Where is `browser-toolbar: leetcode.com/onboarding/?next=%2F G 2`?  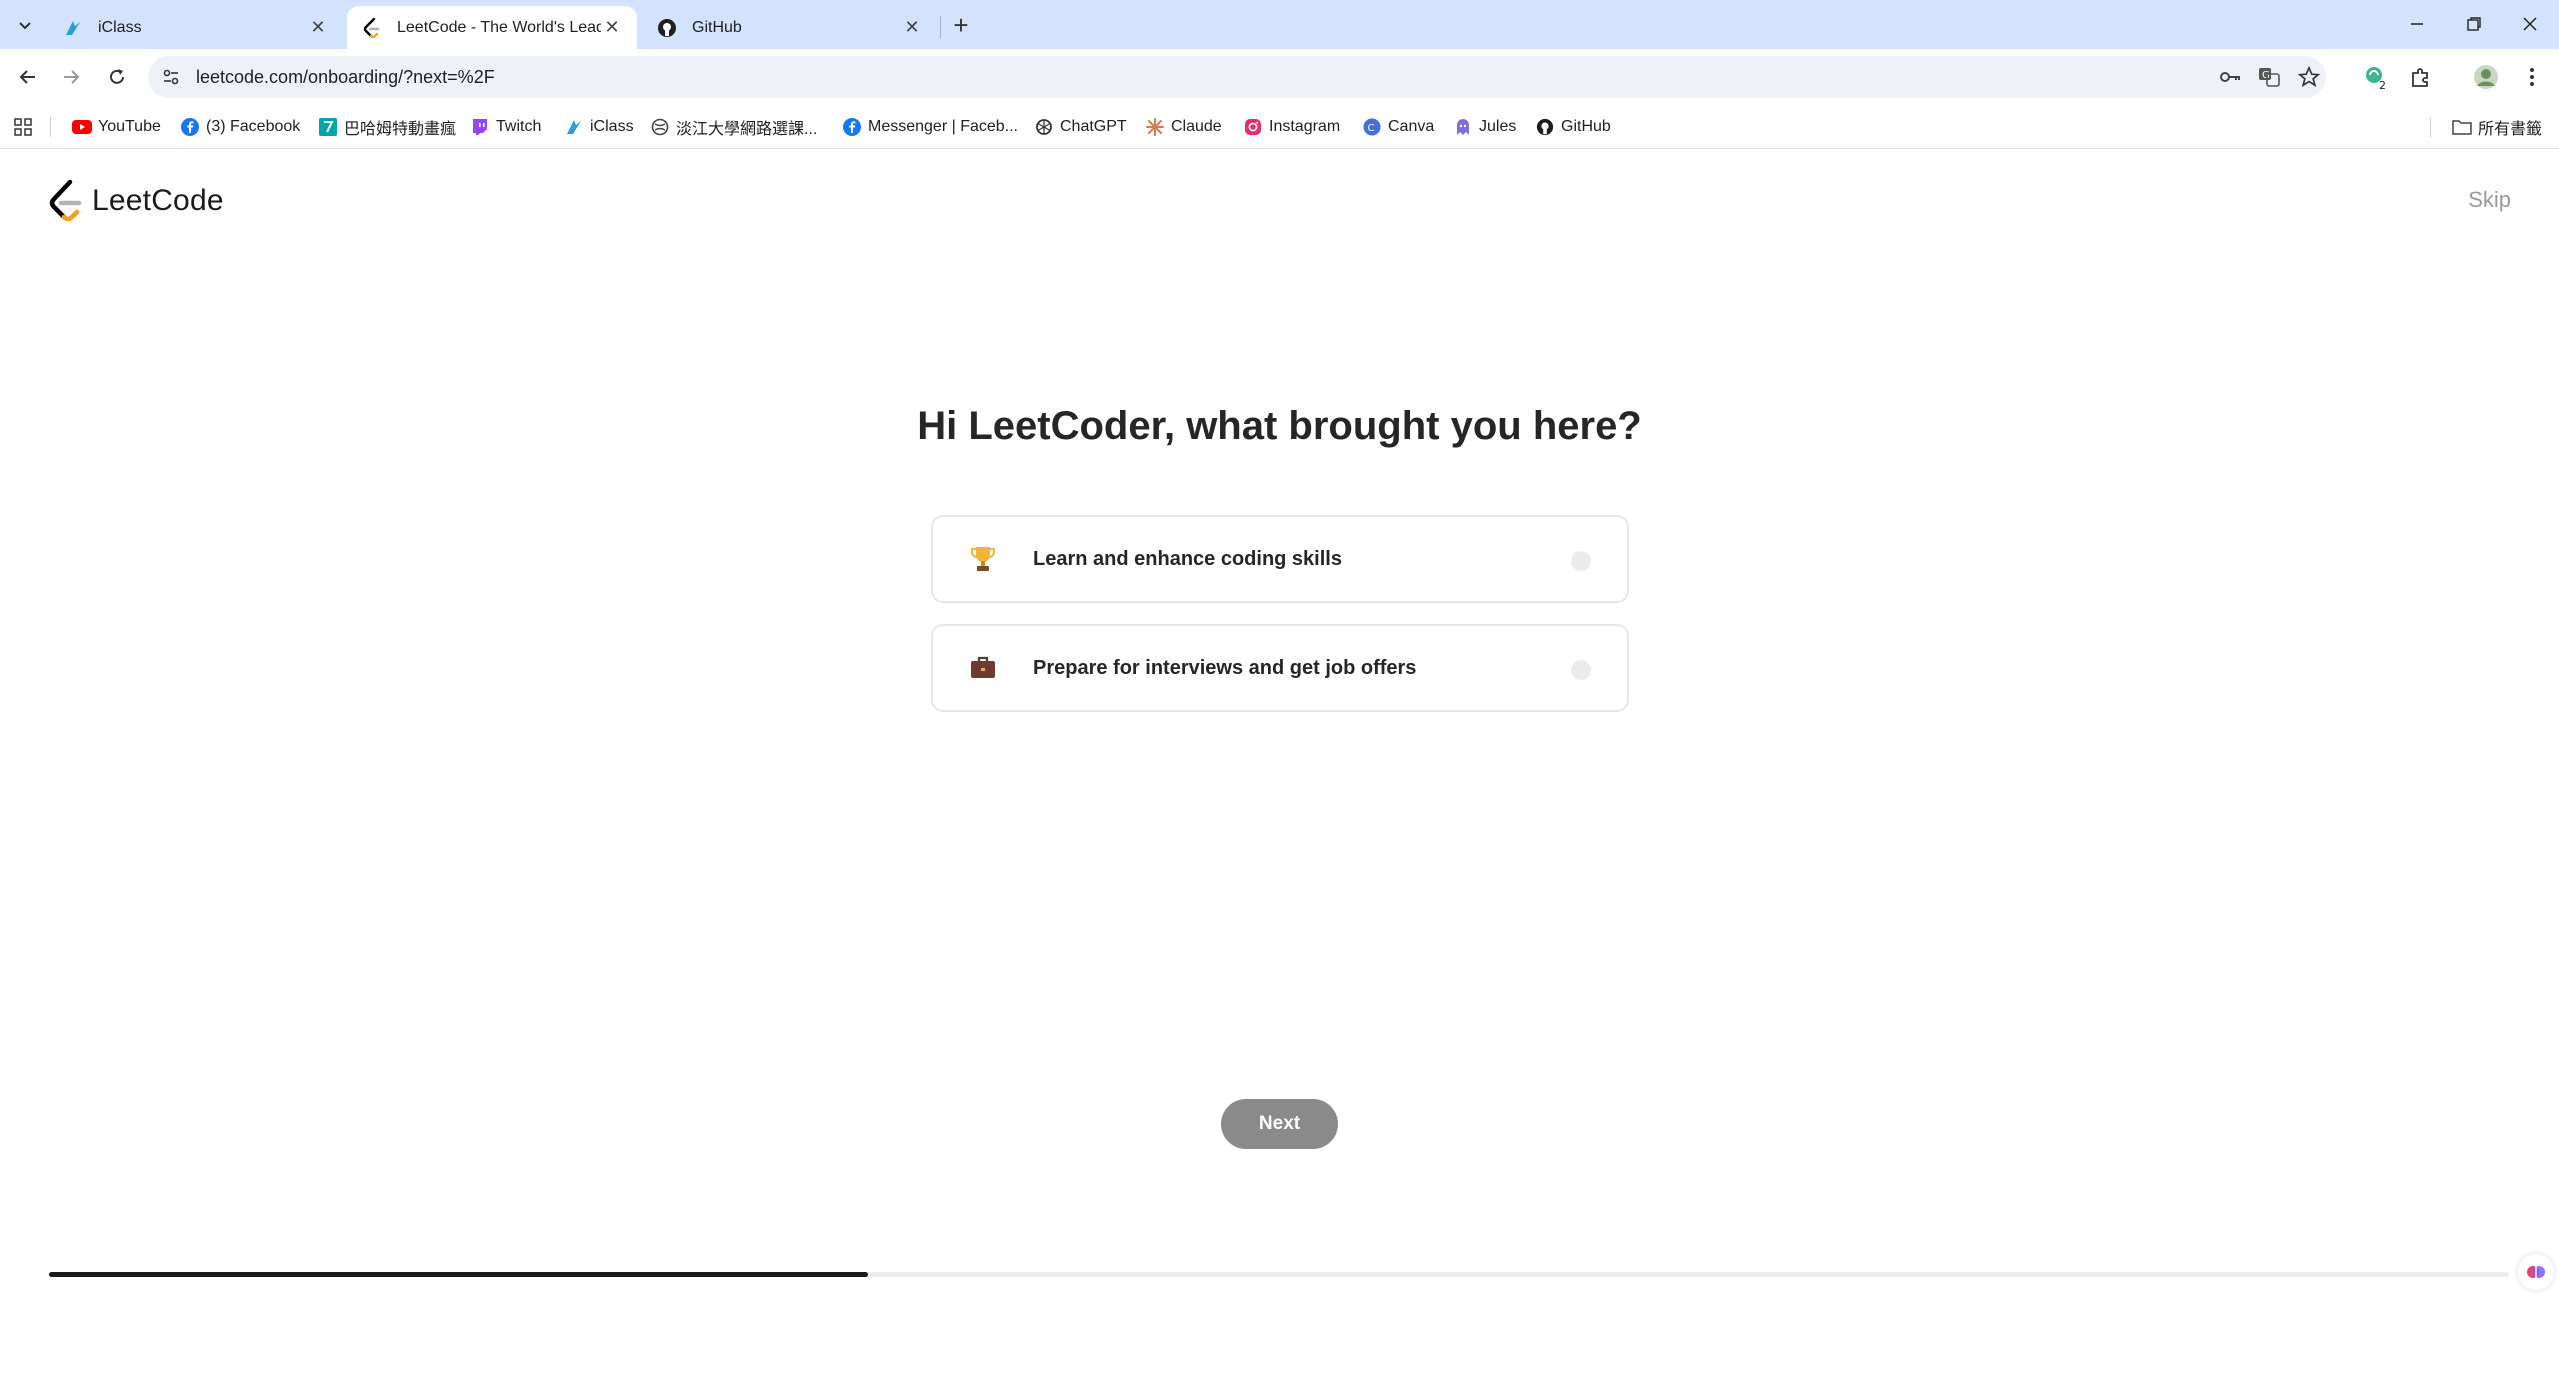
browser-toolbar: leetcode.com/onboarding/?next=%2F G 2 is located at coordinates (1279, 77).